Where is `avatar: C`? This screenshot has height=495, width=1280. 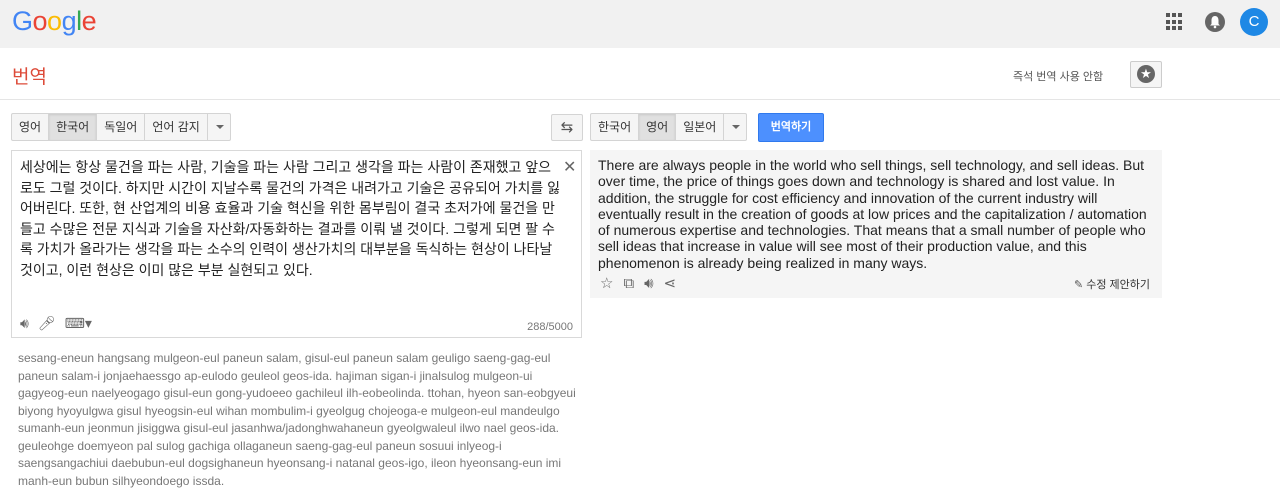 avatar: C is located at coordinates (1254, 22).